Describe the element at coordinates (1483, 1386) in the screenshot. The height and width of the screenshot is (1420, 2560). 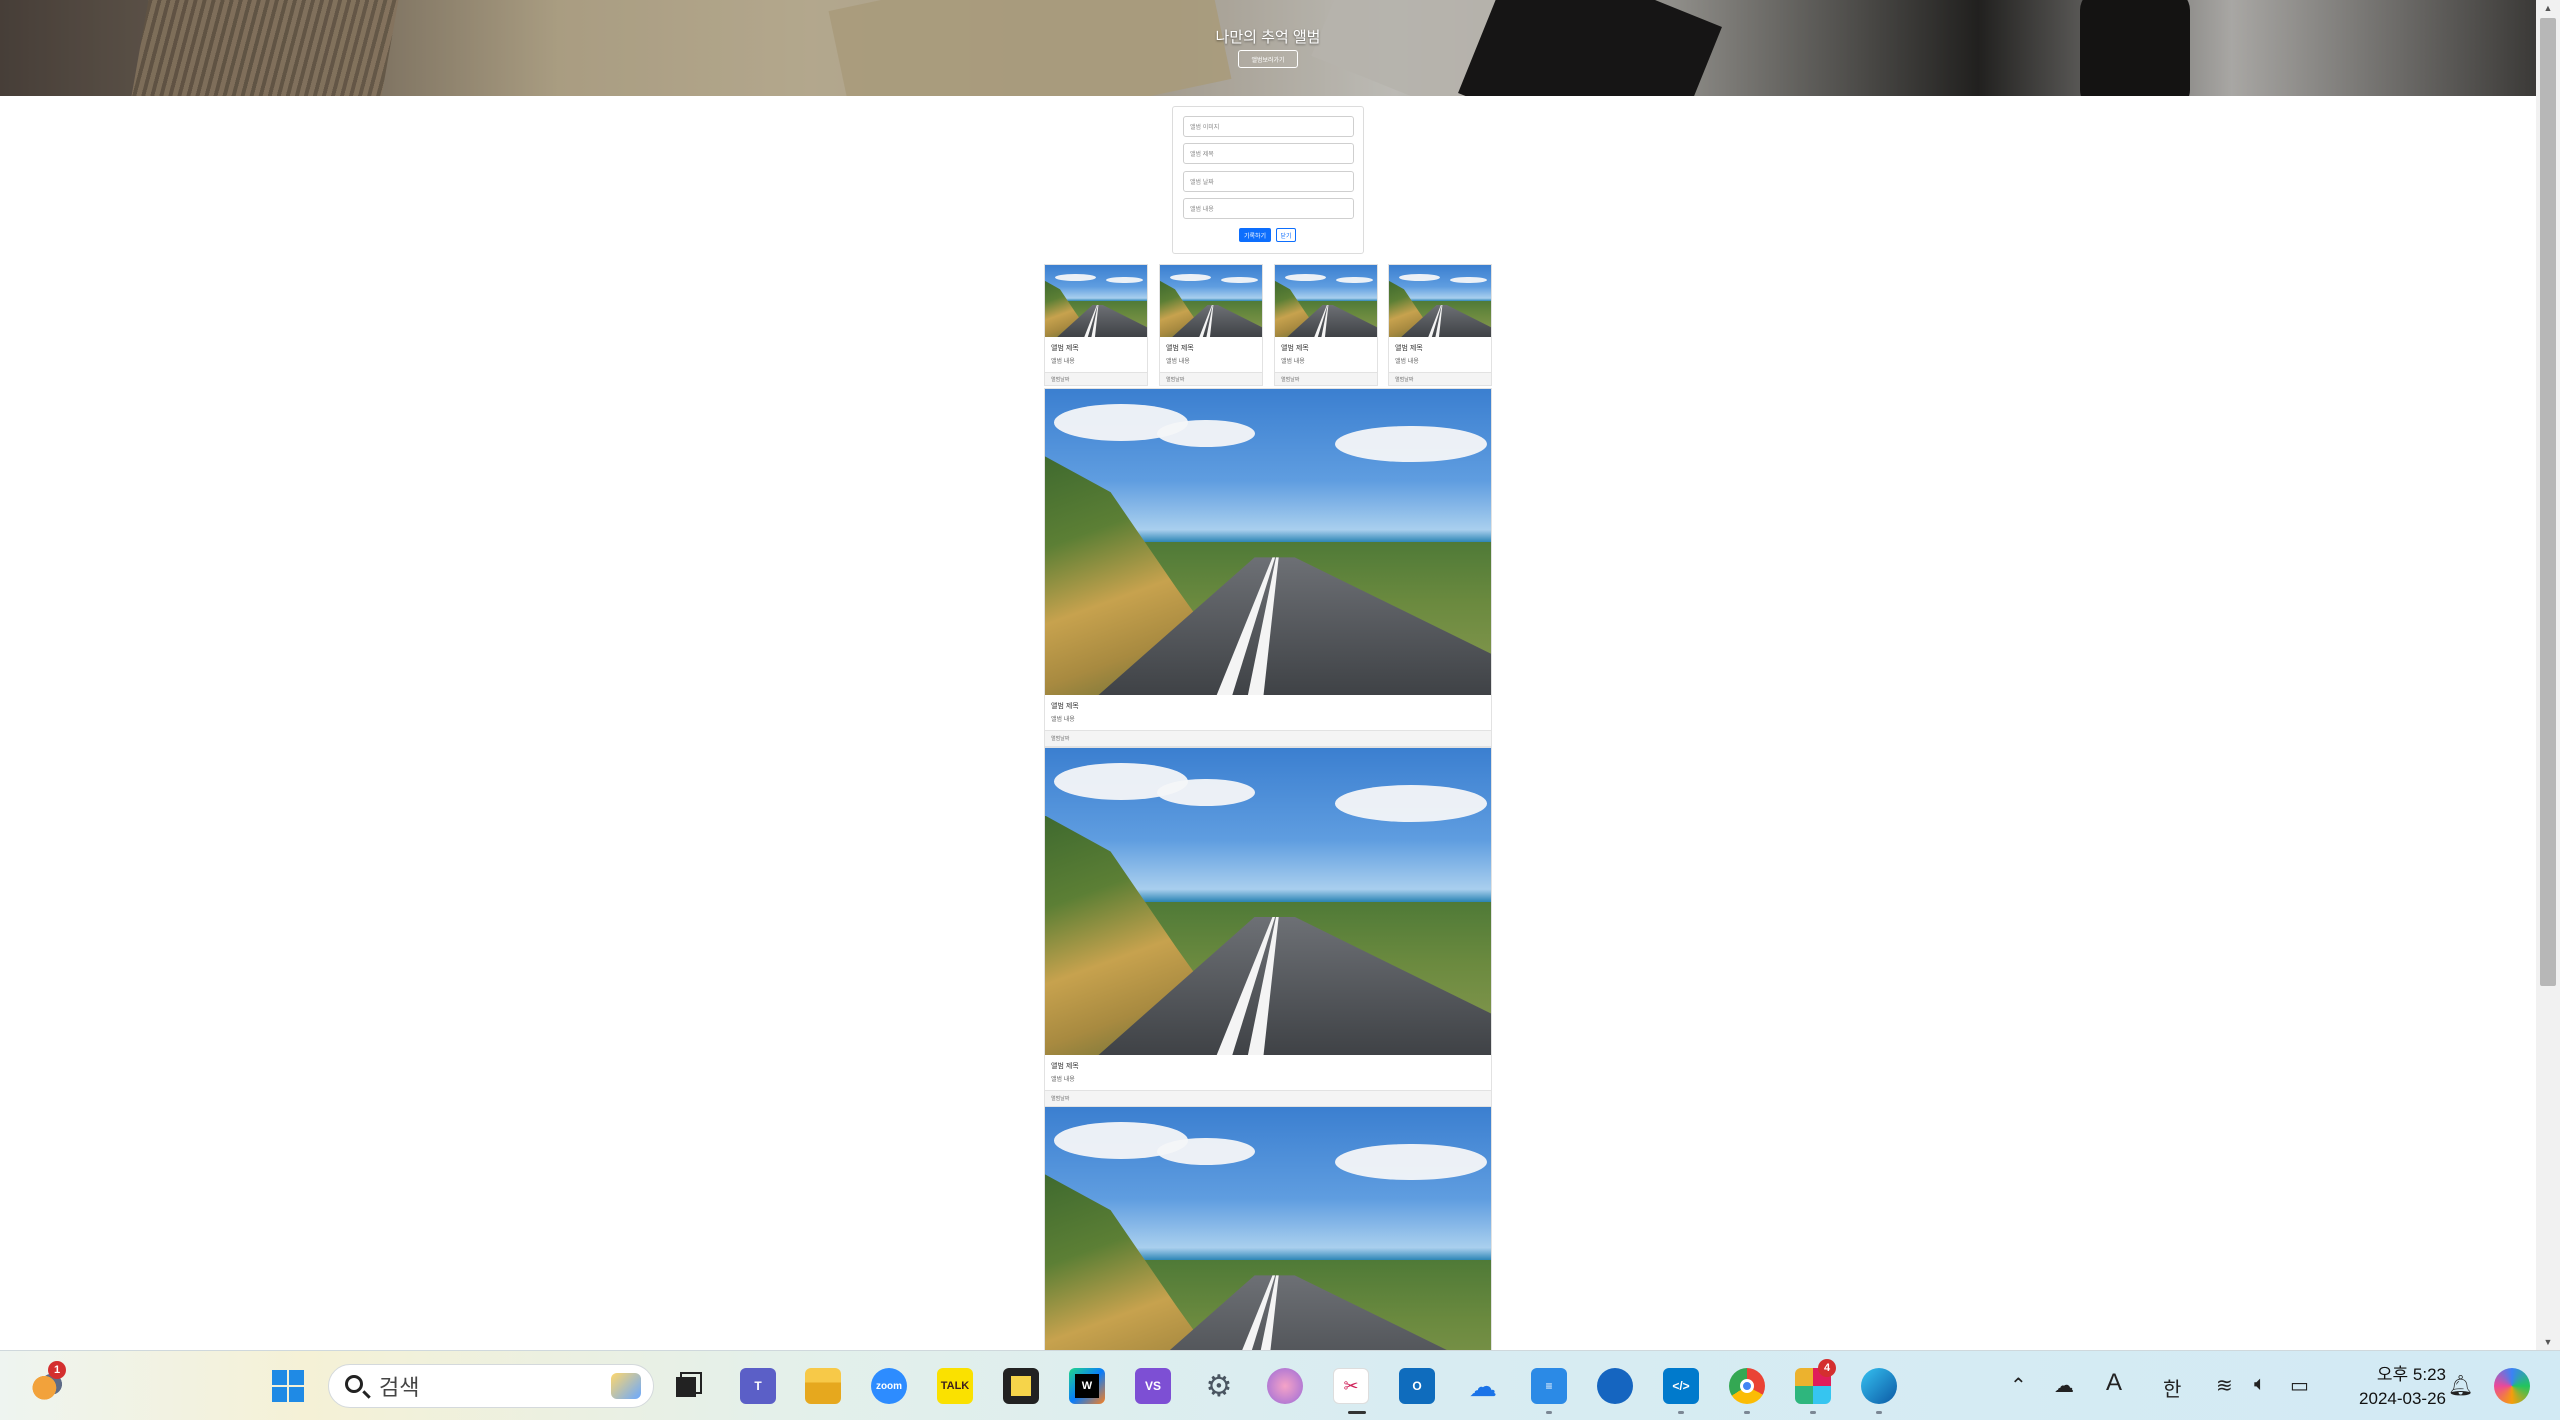
I see `onedrive-cloud-icon: ☁` at that location.